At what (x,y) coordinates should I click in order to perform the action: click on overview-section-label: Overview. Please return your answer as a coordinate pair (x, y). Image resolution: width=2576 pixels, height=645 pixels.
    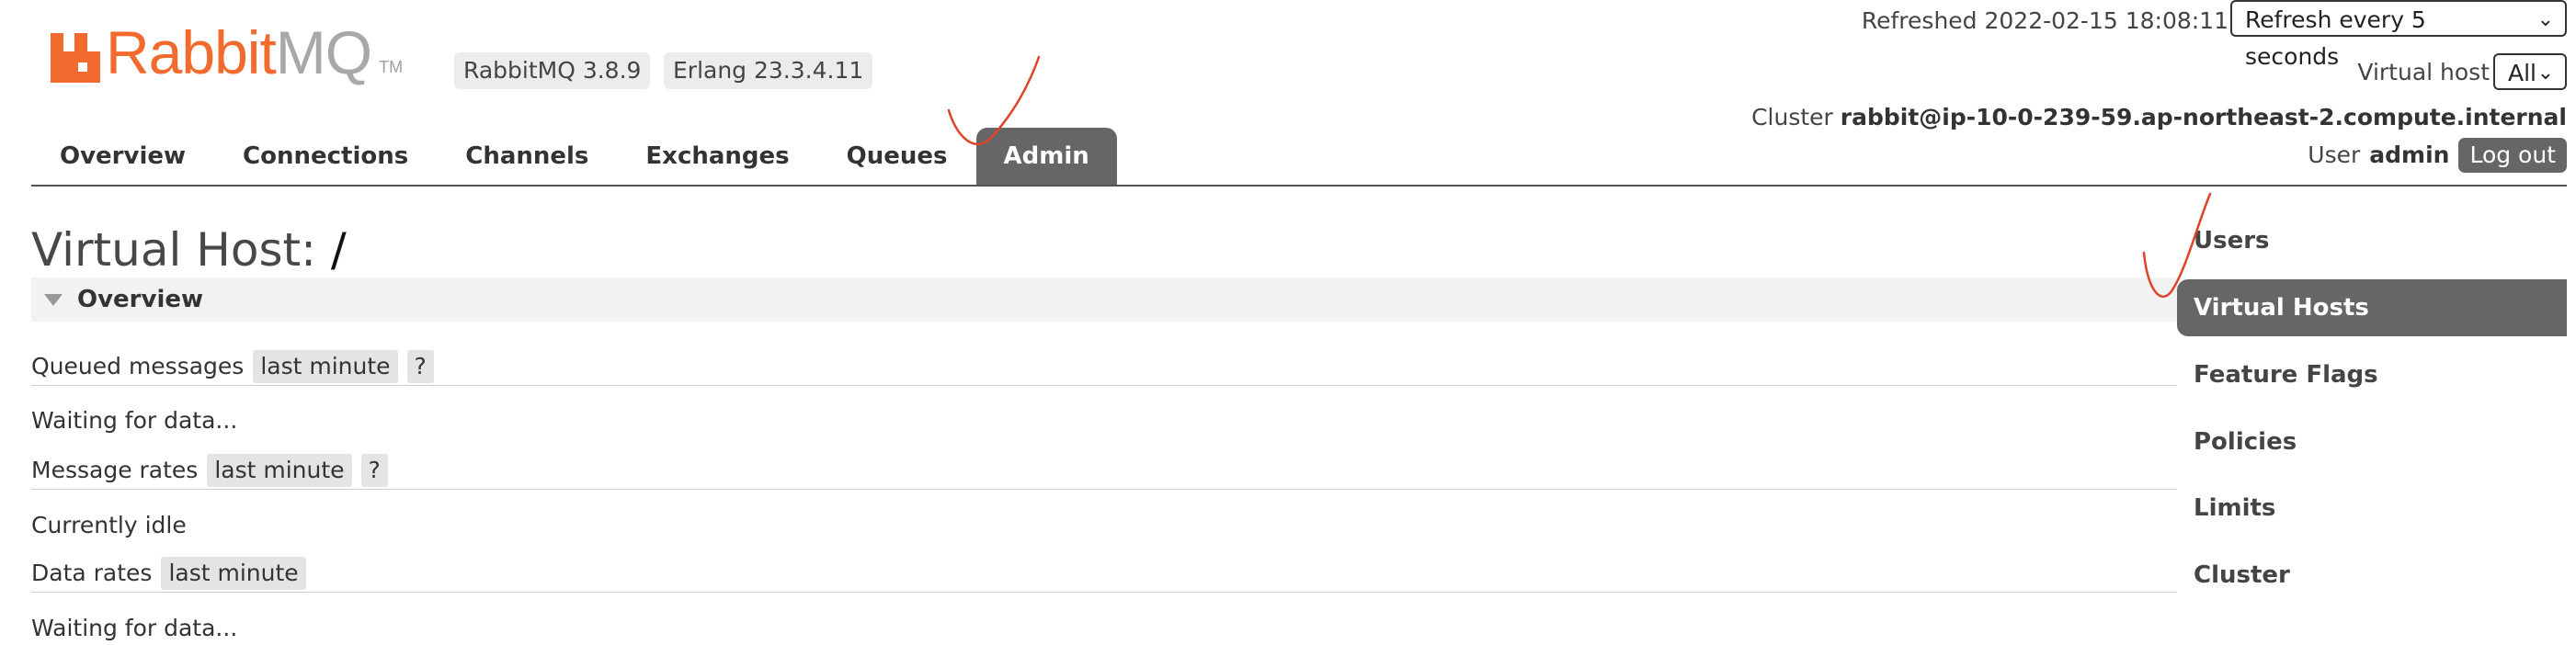
    Looking at the image, I should click on (140, 299).